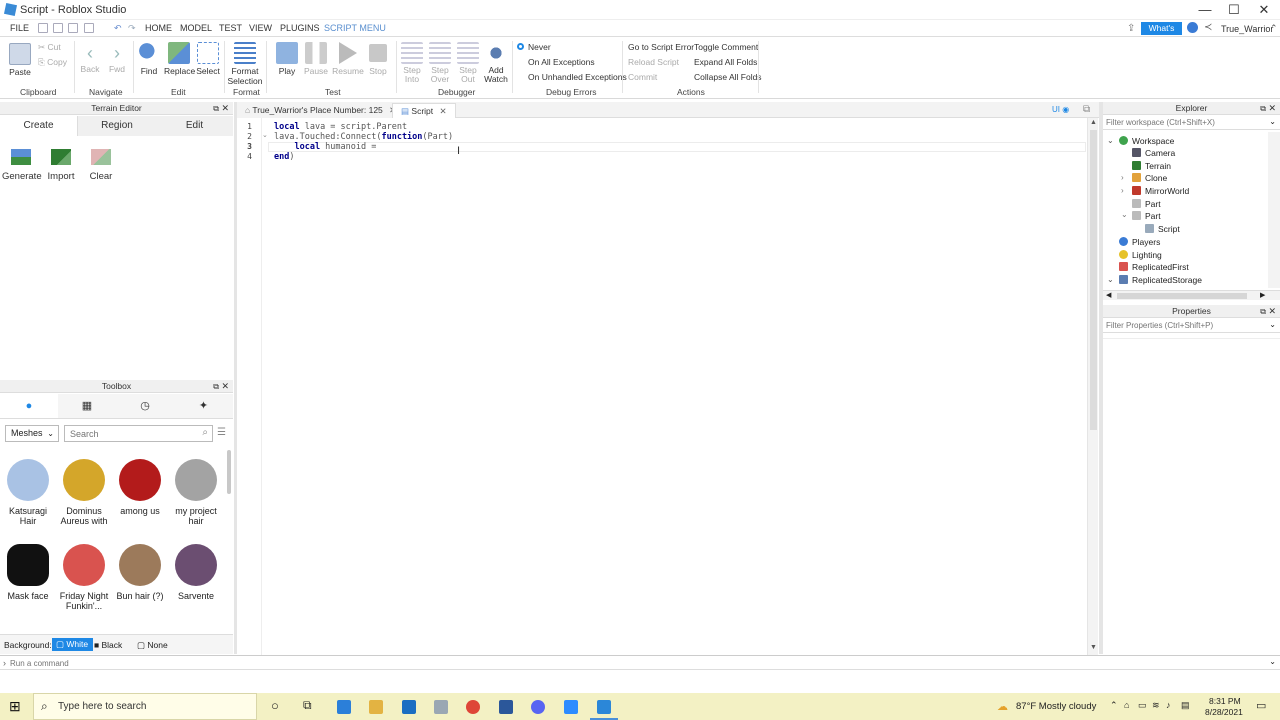 The width and height of the screenshot is (1280, 720). What do you see at coordinates (1274, 28) in the screenshot?
I see `collapse-ribbon-icon: ⌃` at bounding box center [1274, 28].